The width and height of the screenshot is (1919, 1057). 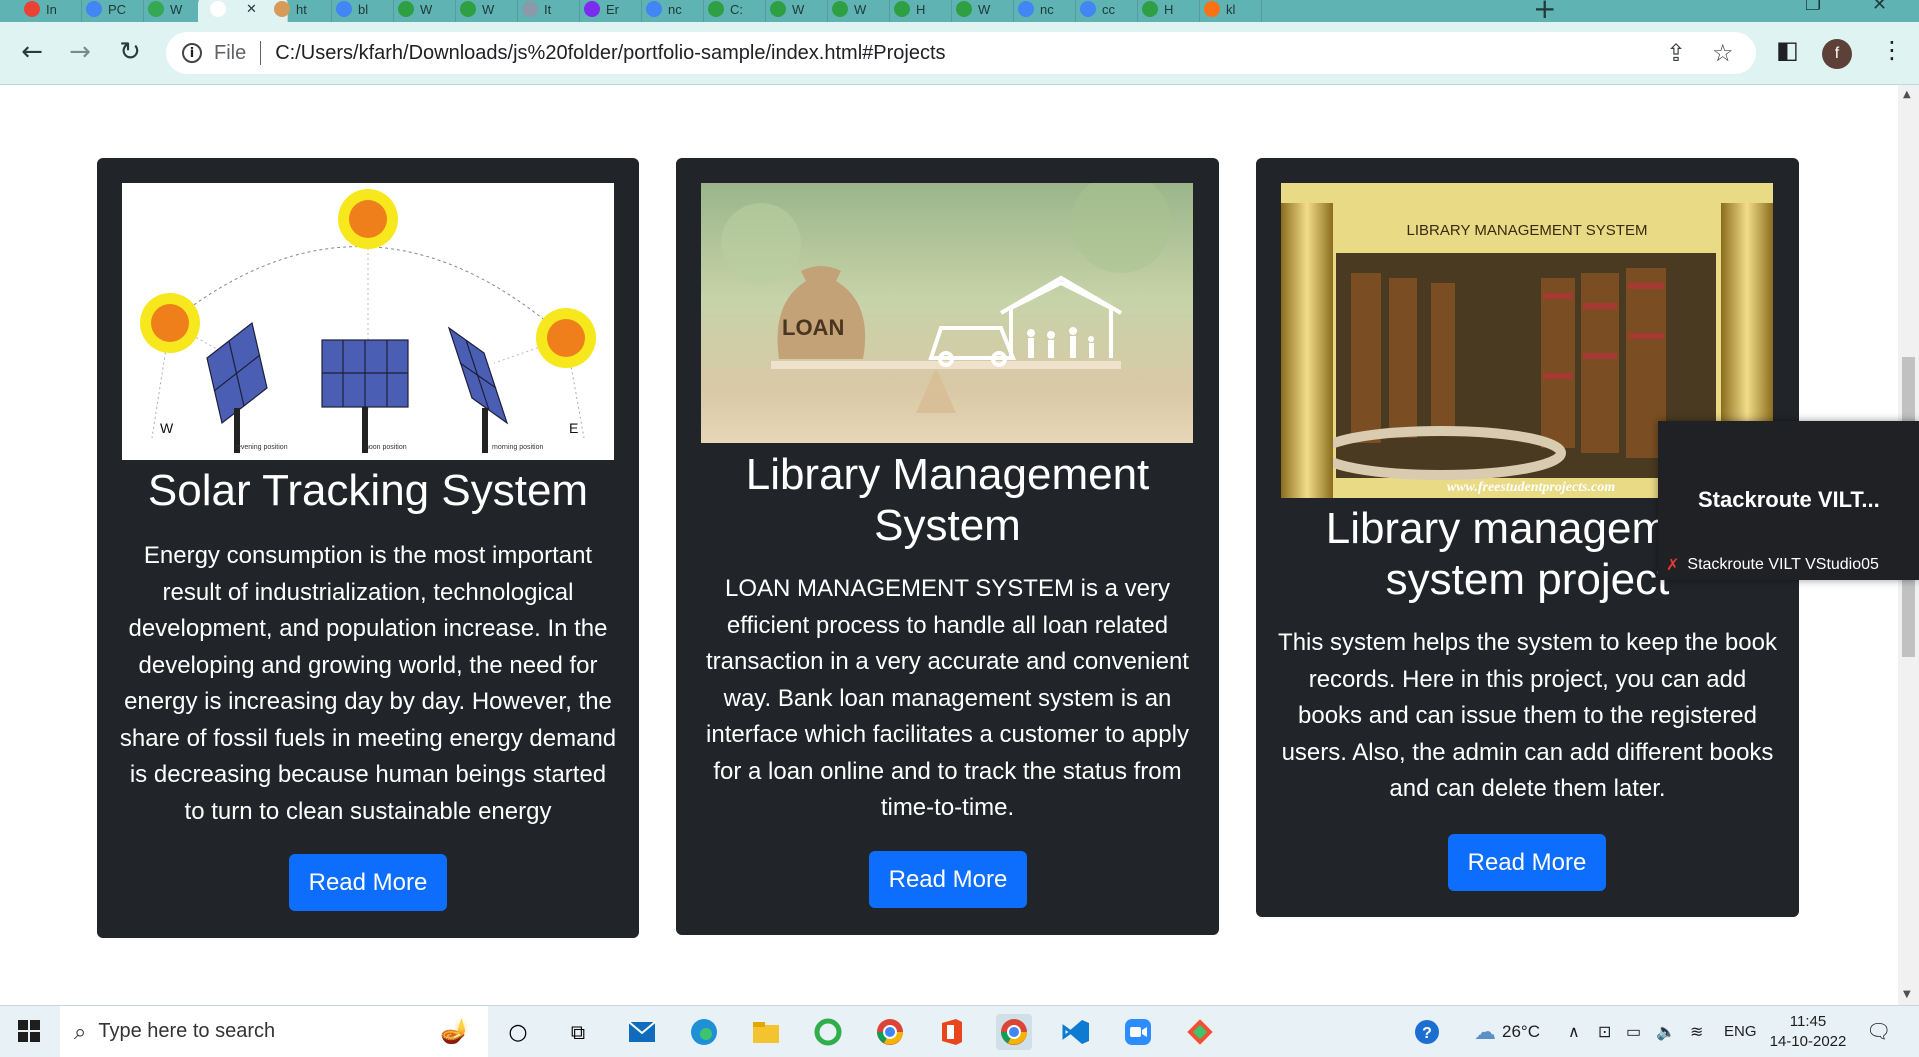 I want to click on more-menu-icon: ⋮, so click(x=1892, y=50).